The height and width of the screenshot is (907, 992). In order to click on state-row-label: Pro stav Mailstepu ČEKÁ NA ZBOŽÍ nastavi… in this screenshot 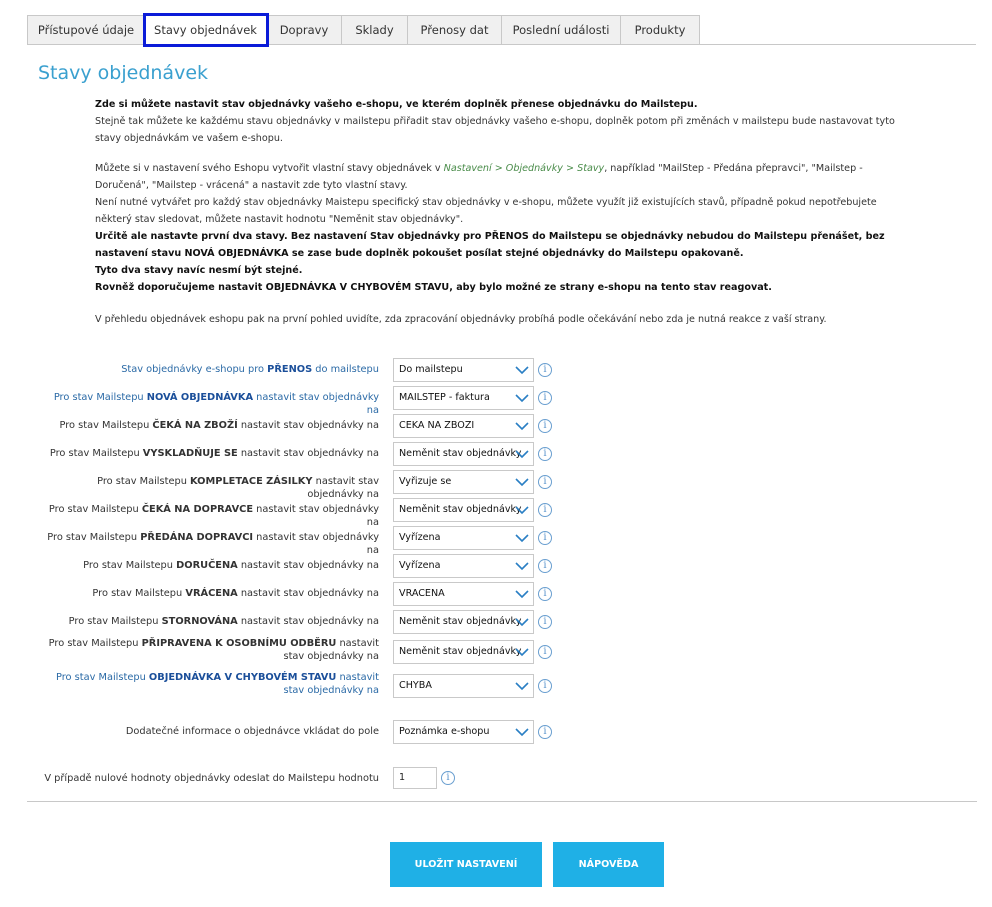, I will do `click(219, 425)`.